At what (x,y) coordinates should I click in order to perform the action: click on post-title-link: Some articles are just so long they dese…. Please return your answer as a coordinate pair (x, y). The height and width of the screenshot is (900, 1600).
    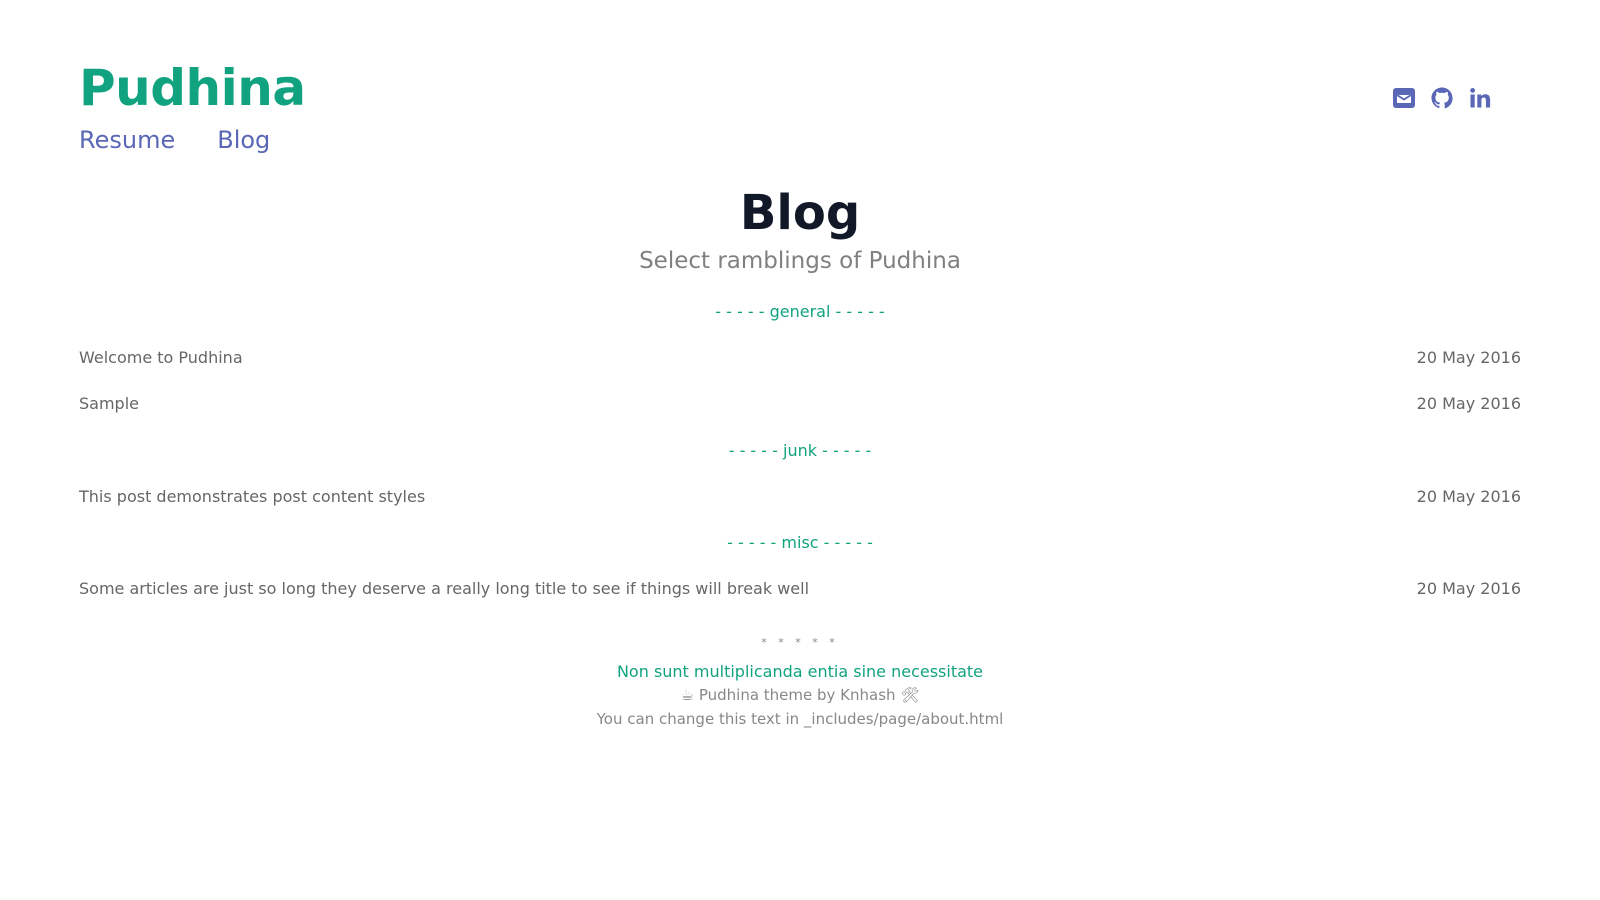
    Looking at the image, I should click on (444, 588).